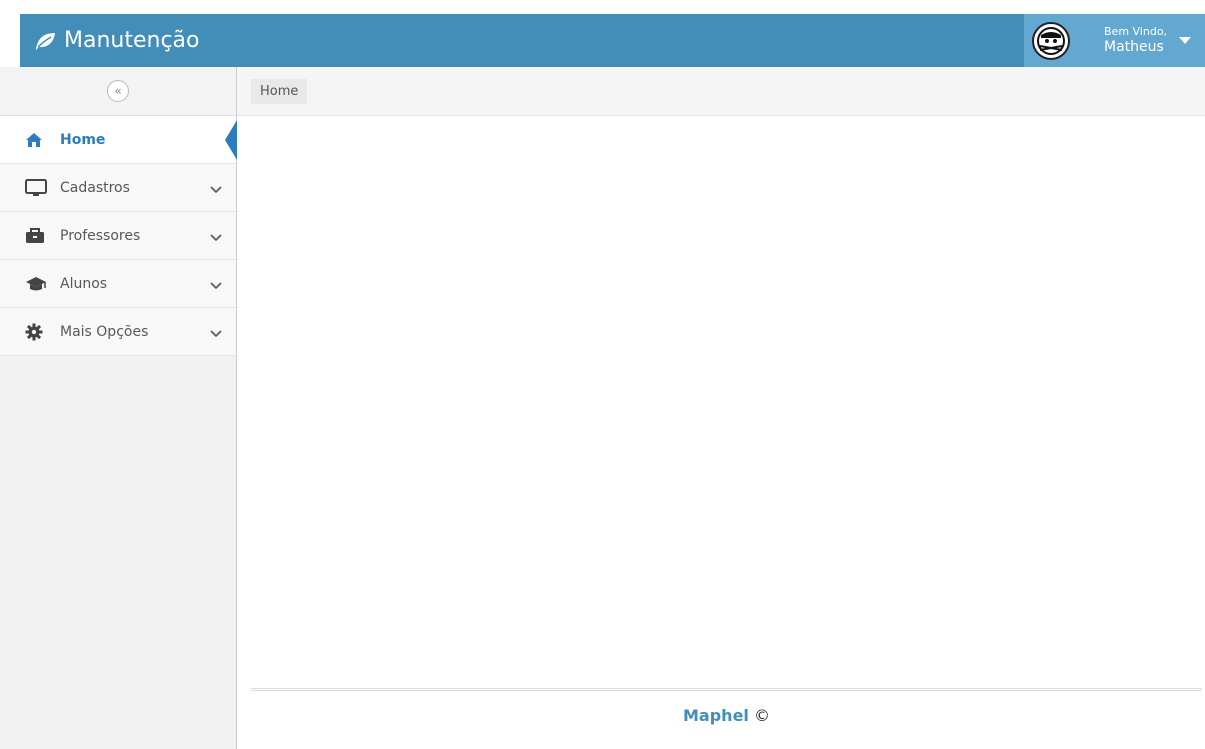  I want to click on footer-divider, so click(726, 689).